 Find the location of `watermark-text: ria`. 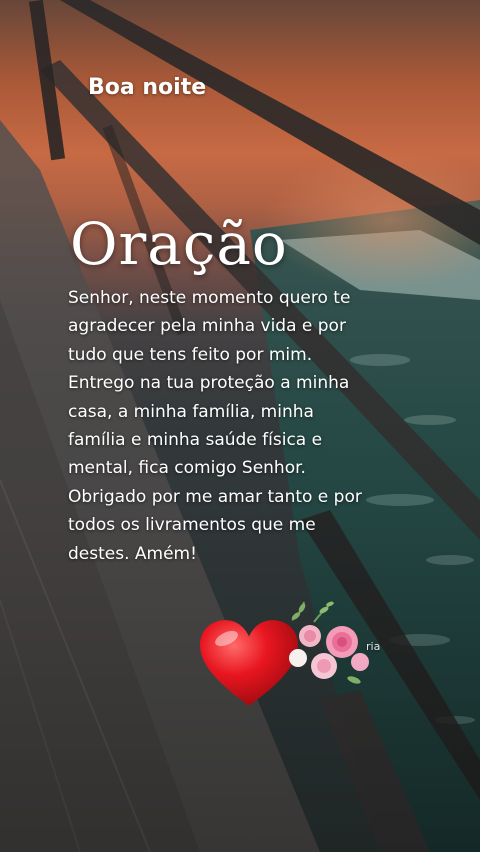

watermark-text: ria is located at coordinates (373, 646).